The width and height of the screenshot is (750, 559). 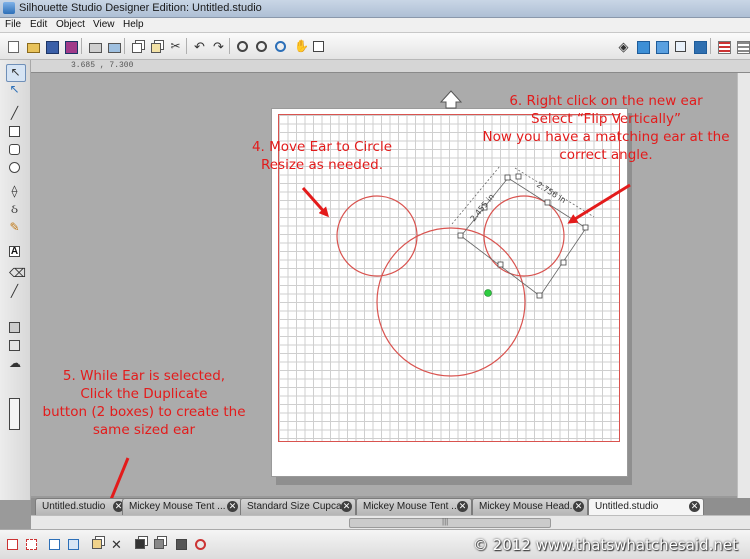 I want to click on delete-button: ✕, so click(x=116, y=544).